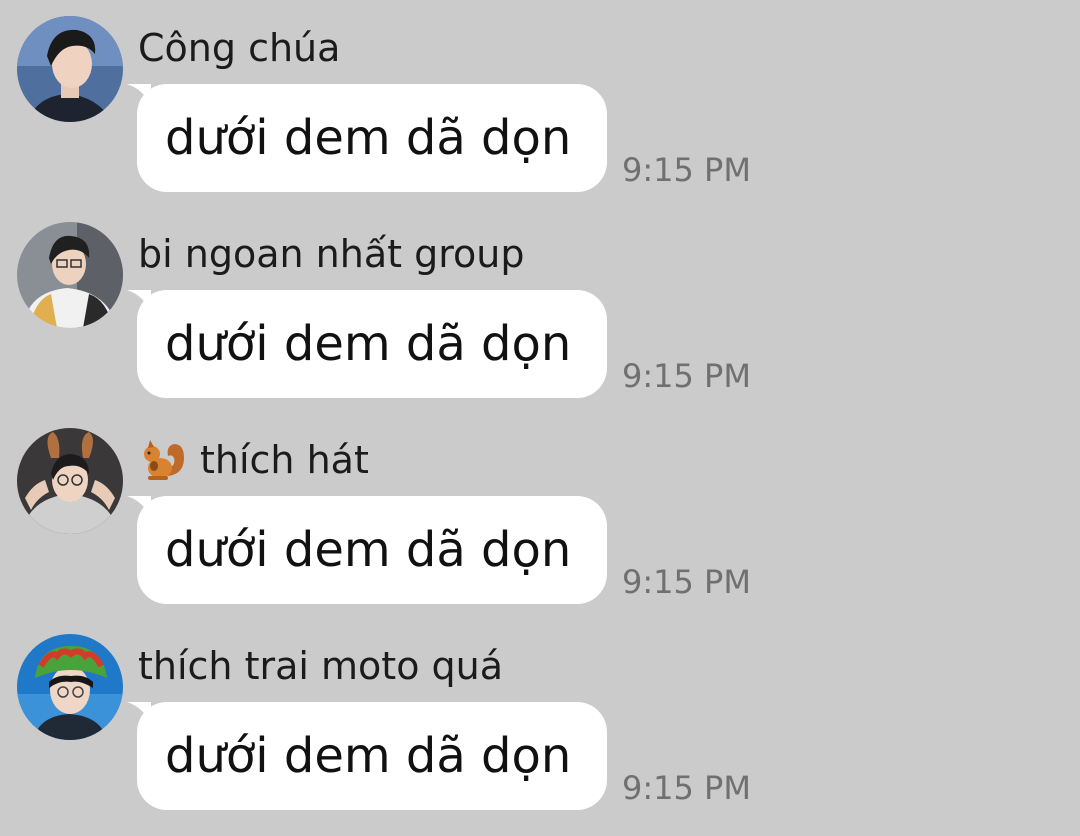 This screenshot has width=1080, height=836. What do you see at coordinates (331, 254) in the screenshot?
I see `sender-name: bi ngoan nhất group` at bounding box center [331, 254].